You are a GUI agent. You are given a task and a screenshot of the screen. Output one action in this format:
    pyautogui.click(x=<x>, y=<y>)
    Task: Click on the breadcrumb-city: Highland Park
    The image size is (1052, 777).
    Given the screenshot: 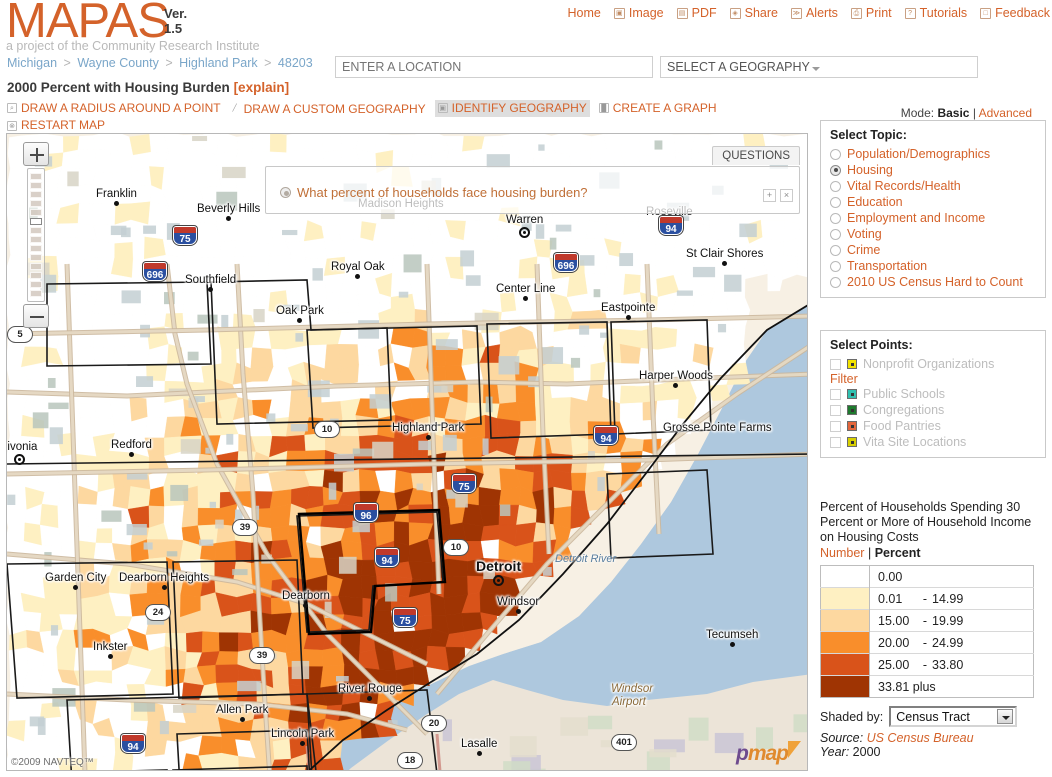 What is the action you would take?
    pyautogui.click(x=218, y=63)
    